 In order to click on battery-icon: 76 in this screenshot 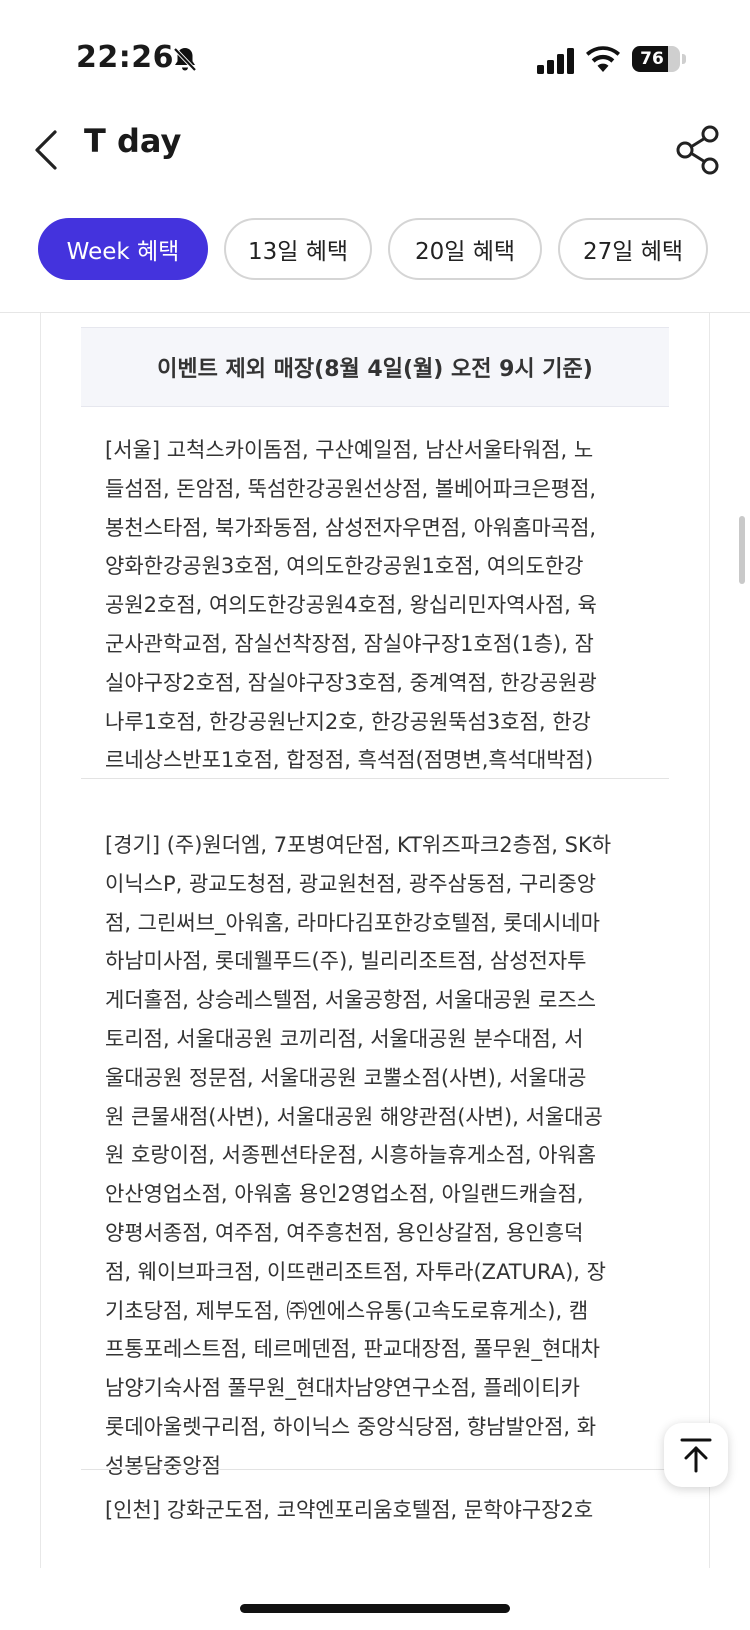, I will do `click(656, 59)`.